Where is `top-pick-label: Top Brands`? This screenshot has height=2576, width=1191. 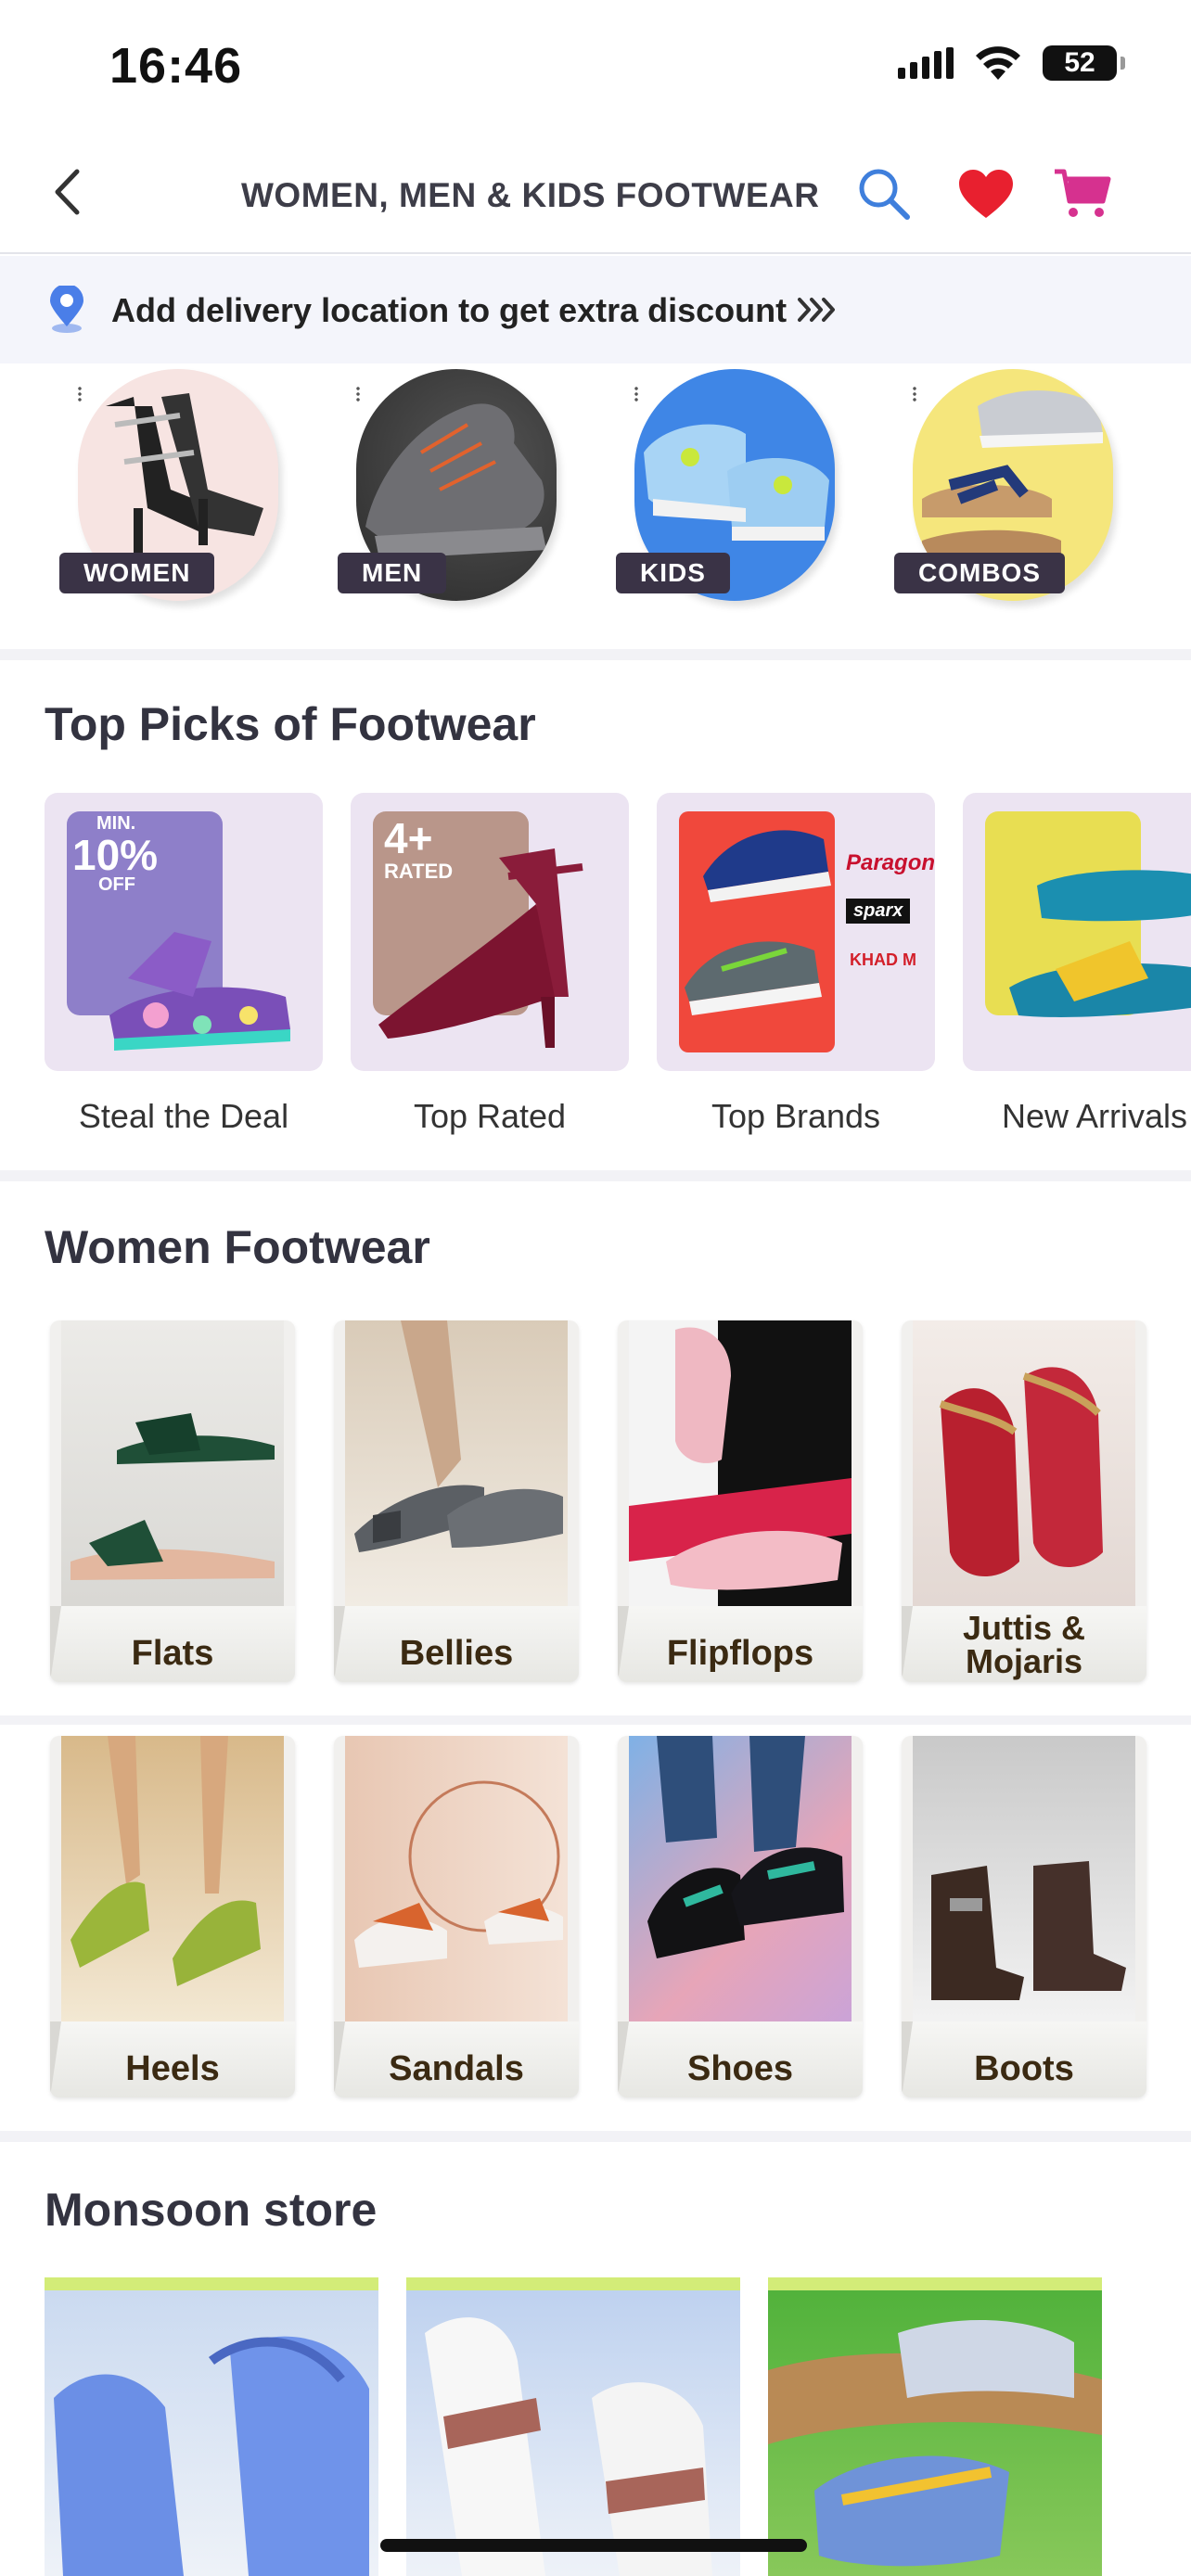
top-pick-label: Top Brands is located at coordinates (796, 1116).